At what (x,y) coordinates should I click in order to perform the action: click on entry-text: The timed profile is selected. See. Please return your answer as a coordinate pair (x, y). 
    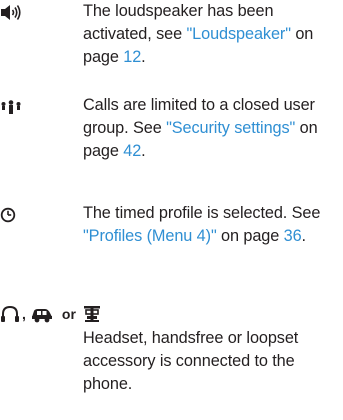
    Looking at the image, I should click on (202, 213).